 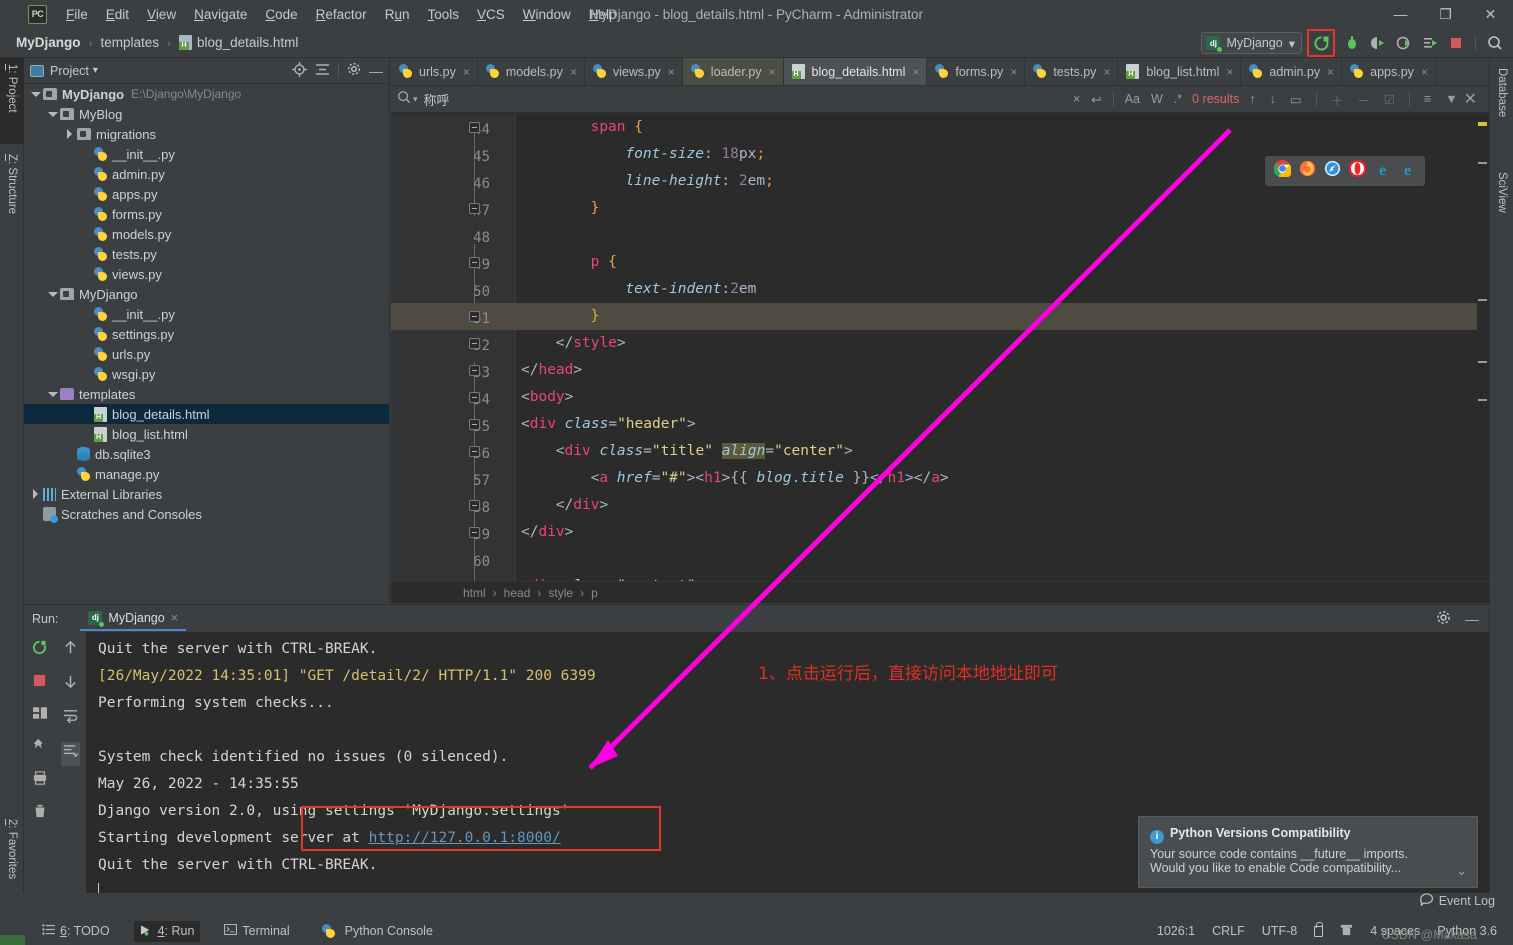 I want to click on tree-item-blog-list-html: blog_list.html, so click(x=206, y=434).